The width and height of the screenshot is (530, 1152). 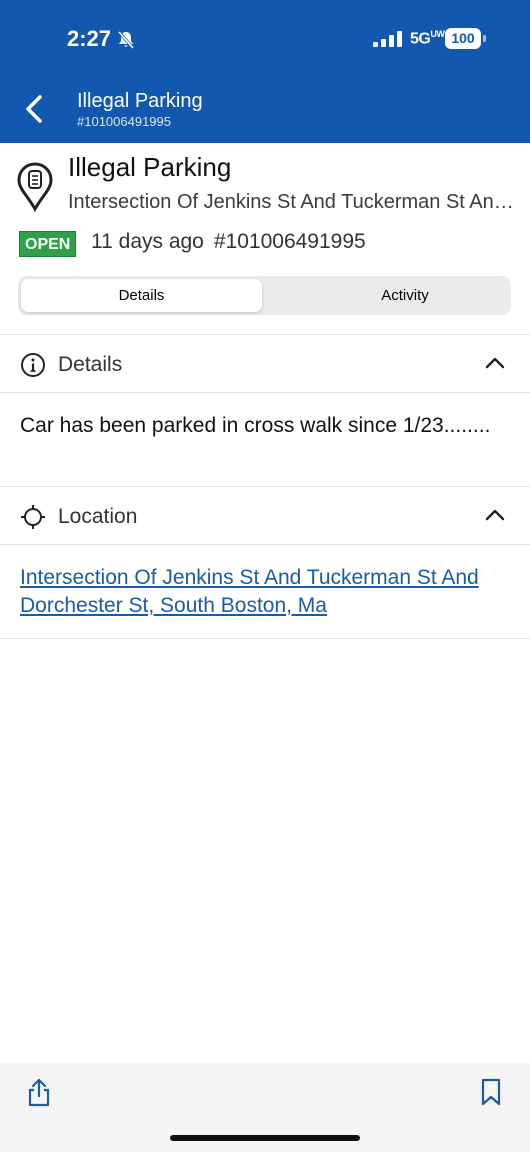 What do you see at coordinates (48, 244) in the screenshot?
I see `status-badge: OPEN` at bounding box center [48, 244].